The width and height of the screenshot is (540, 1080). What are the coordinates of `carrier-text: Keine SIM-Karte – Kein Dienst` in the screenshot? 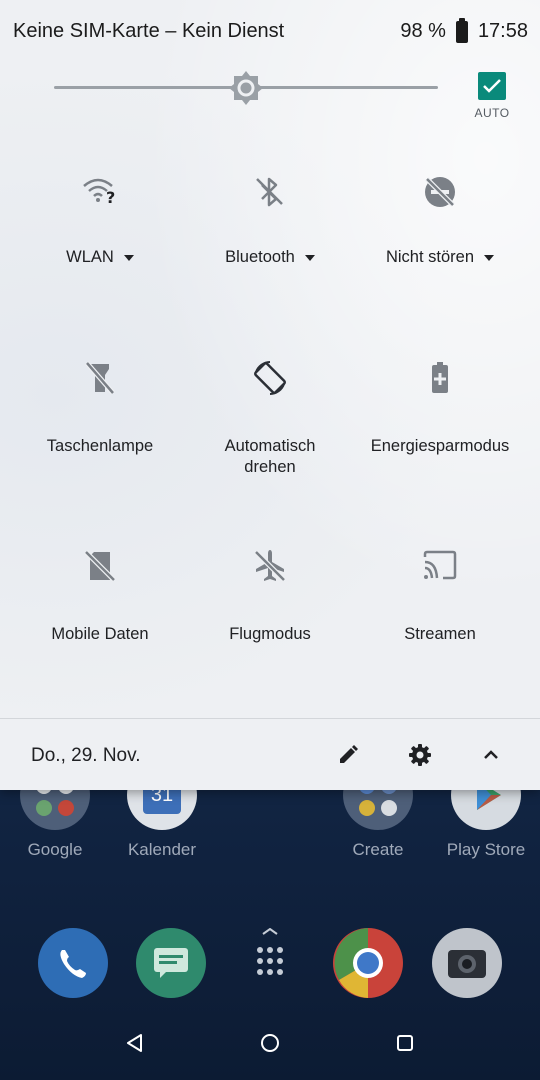 It's located at (149, 31).